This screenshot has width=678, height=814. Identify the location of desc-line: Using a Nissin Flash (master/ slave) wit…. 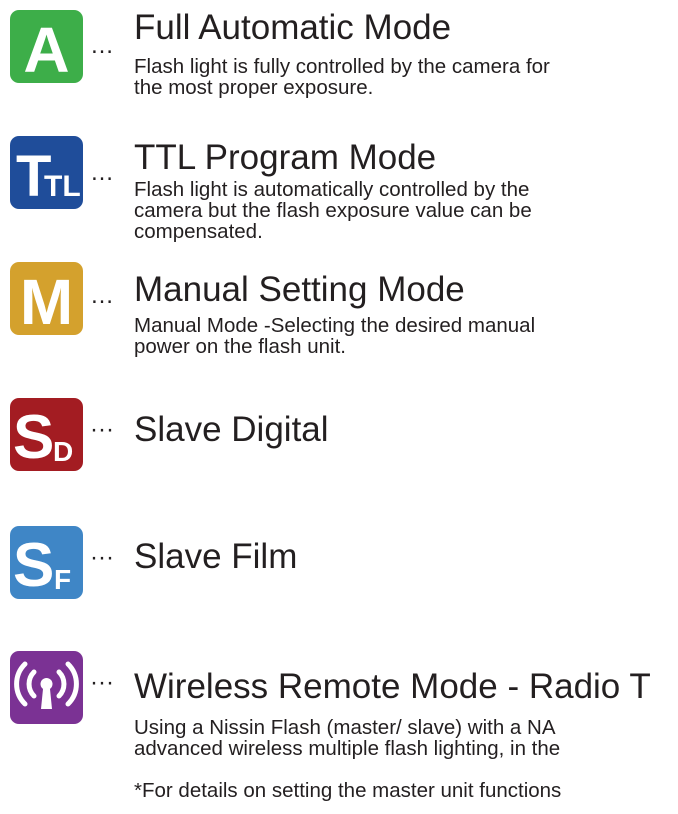
(345, 727).